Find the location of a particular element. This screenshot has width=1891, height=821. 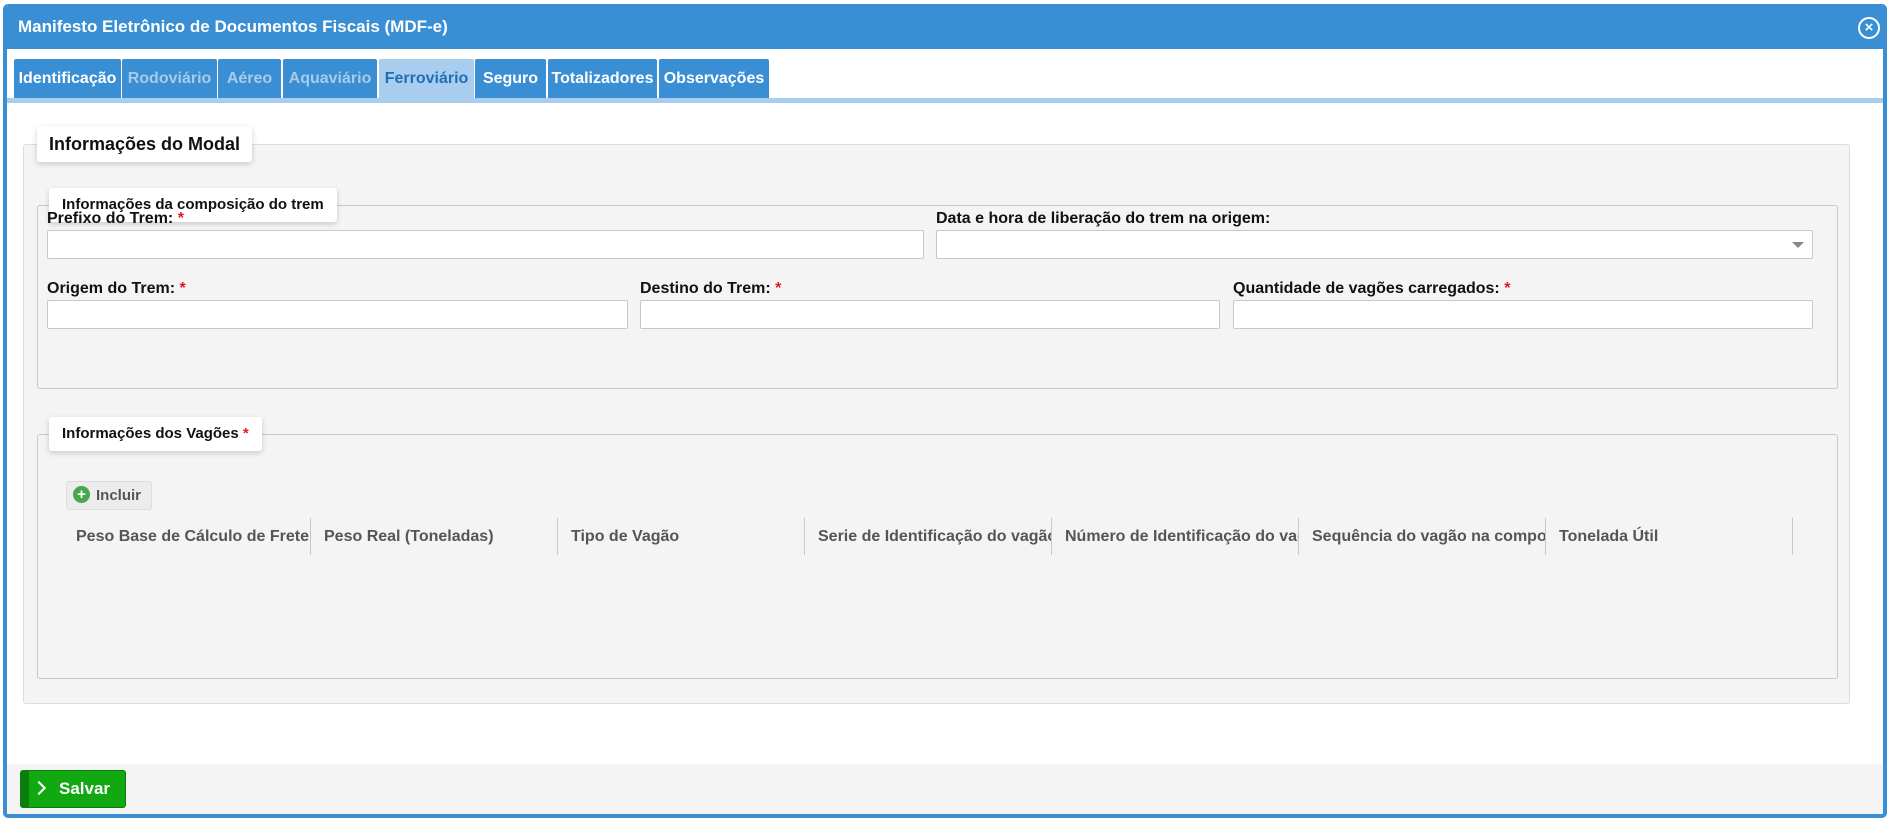

column-header: Serie de Identificação do vagão is located at coordinates (928, 536).